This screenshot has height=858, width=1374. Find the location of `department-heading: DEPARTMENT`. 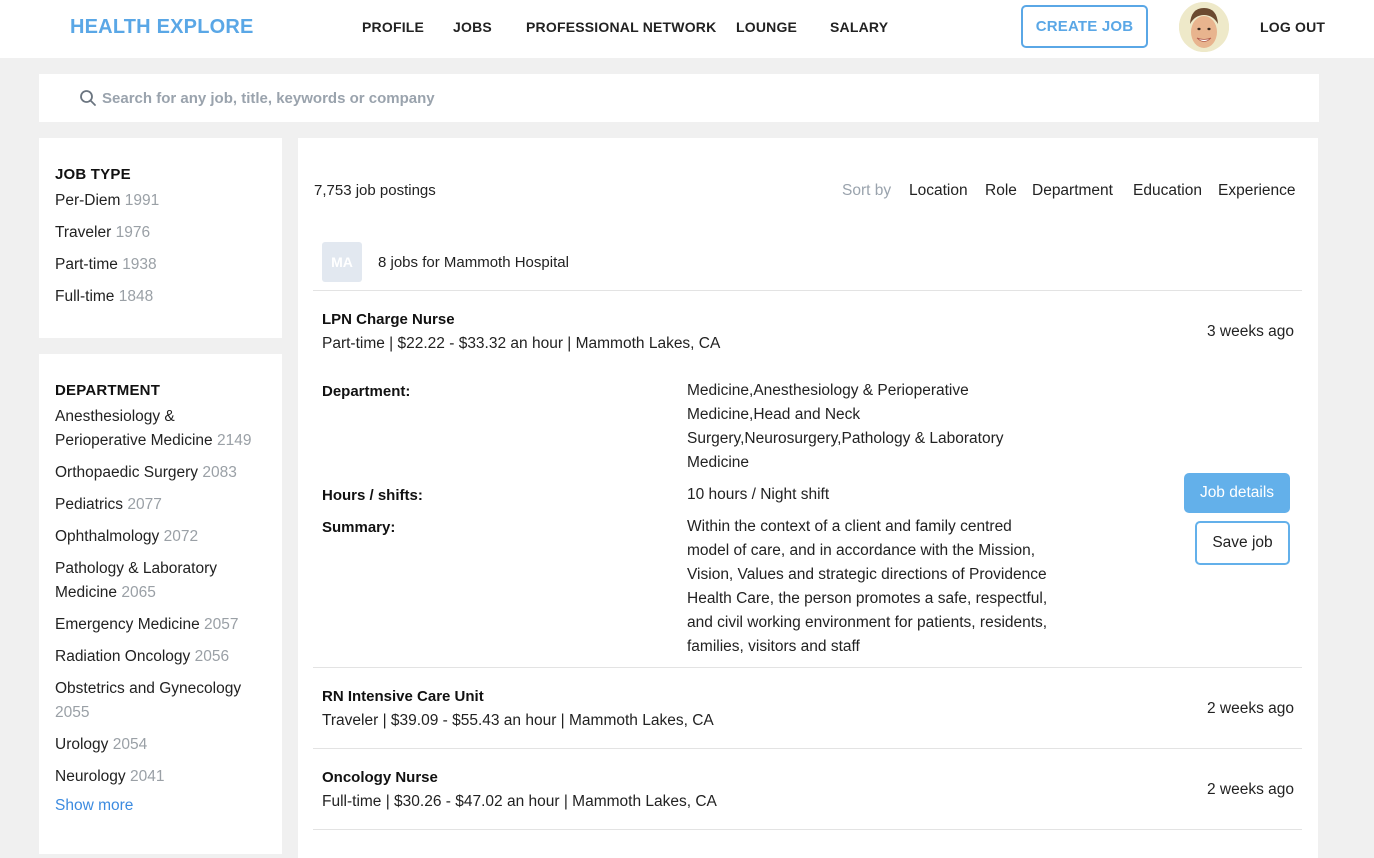

department-heading: DEPARTMENT is located at coordinates (108, 390).